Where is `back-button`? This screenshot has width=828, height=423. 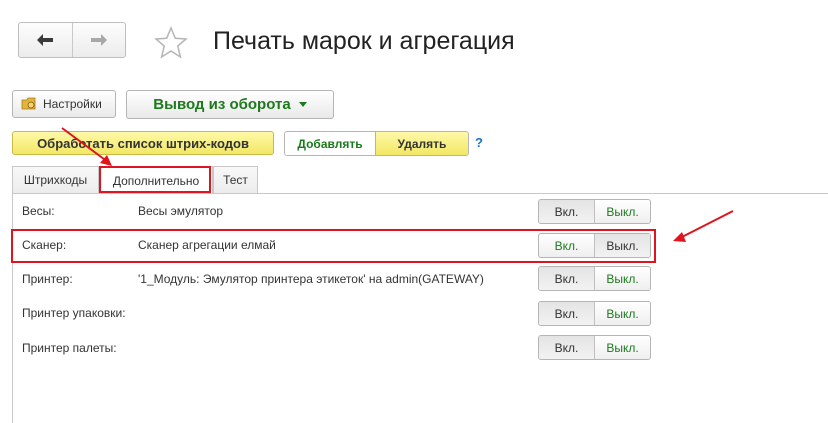
back-button is located at coordinates (45, 40).